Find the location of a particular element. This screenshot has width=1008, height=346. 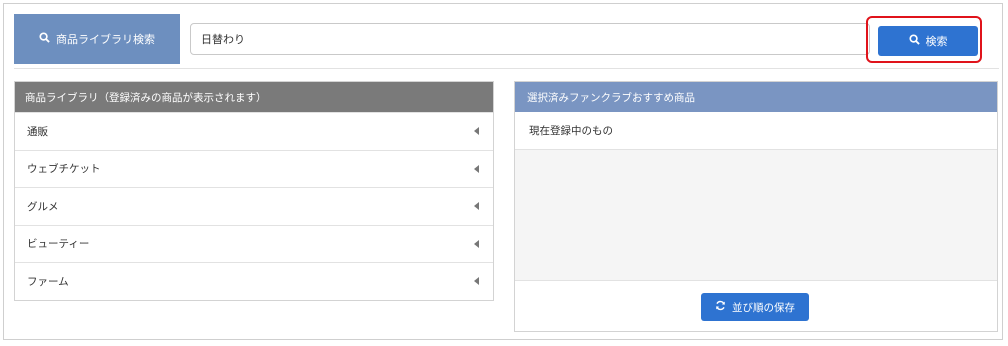

library-item-label: ウェブチケット is located at coordinates (64, 169).